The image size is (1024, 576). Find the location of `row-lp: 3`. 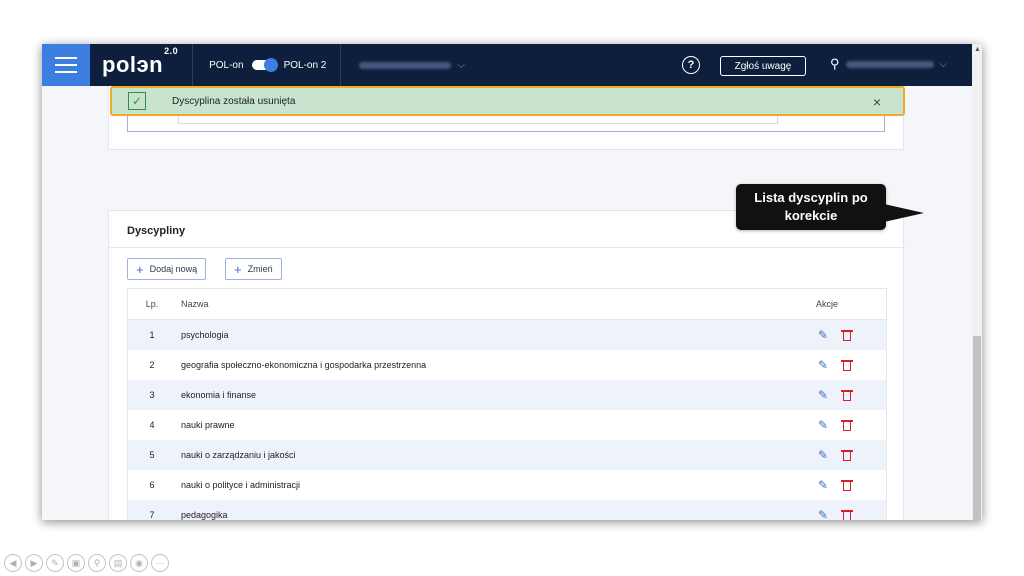

row-lp: 3 is located at coordinates (152, 395).